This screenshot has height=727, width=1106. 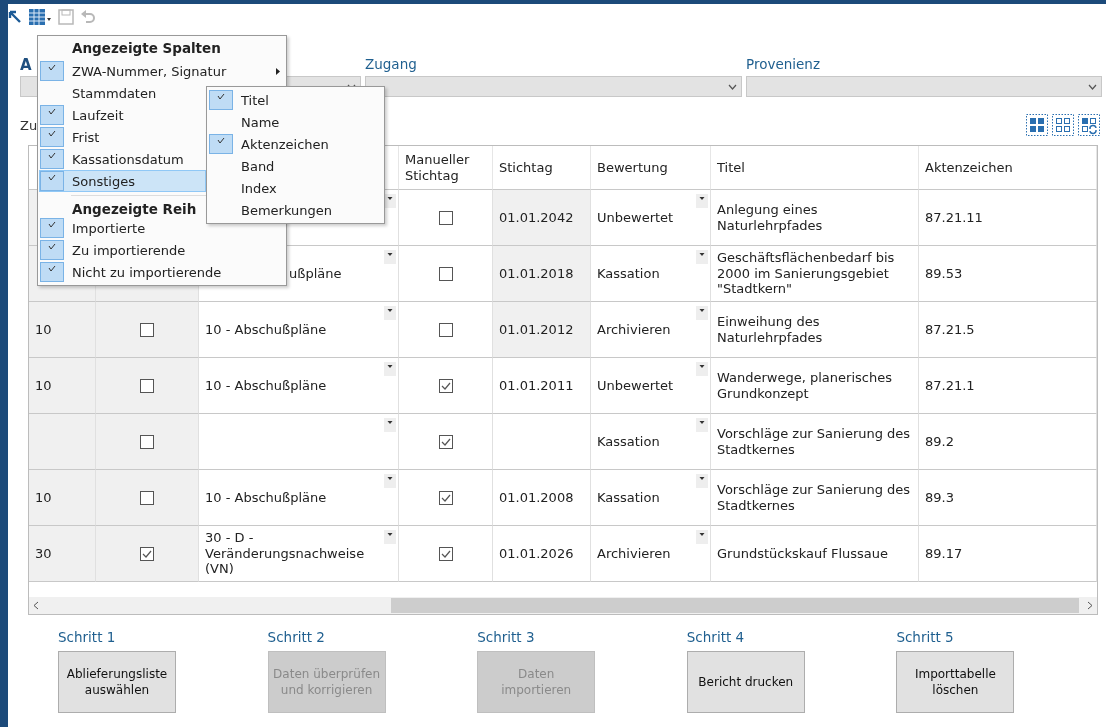 What do you see at coordinates (122, 159) in the screenshot?
I see `menu-item: Kassationsdatum` at bounding box center [122, 159].